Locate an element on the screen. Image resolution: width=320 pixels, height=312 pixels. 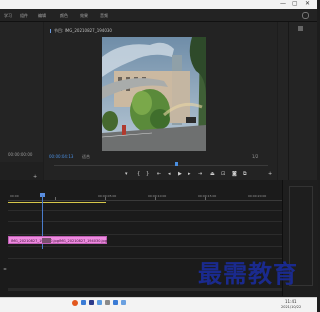
windows-taskbar is located at coordinates (158, 304).